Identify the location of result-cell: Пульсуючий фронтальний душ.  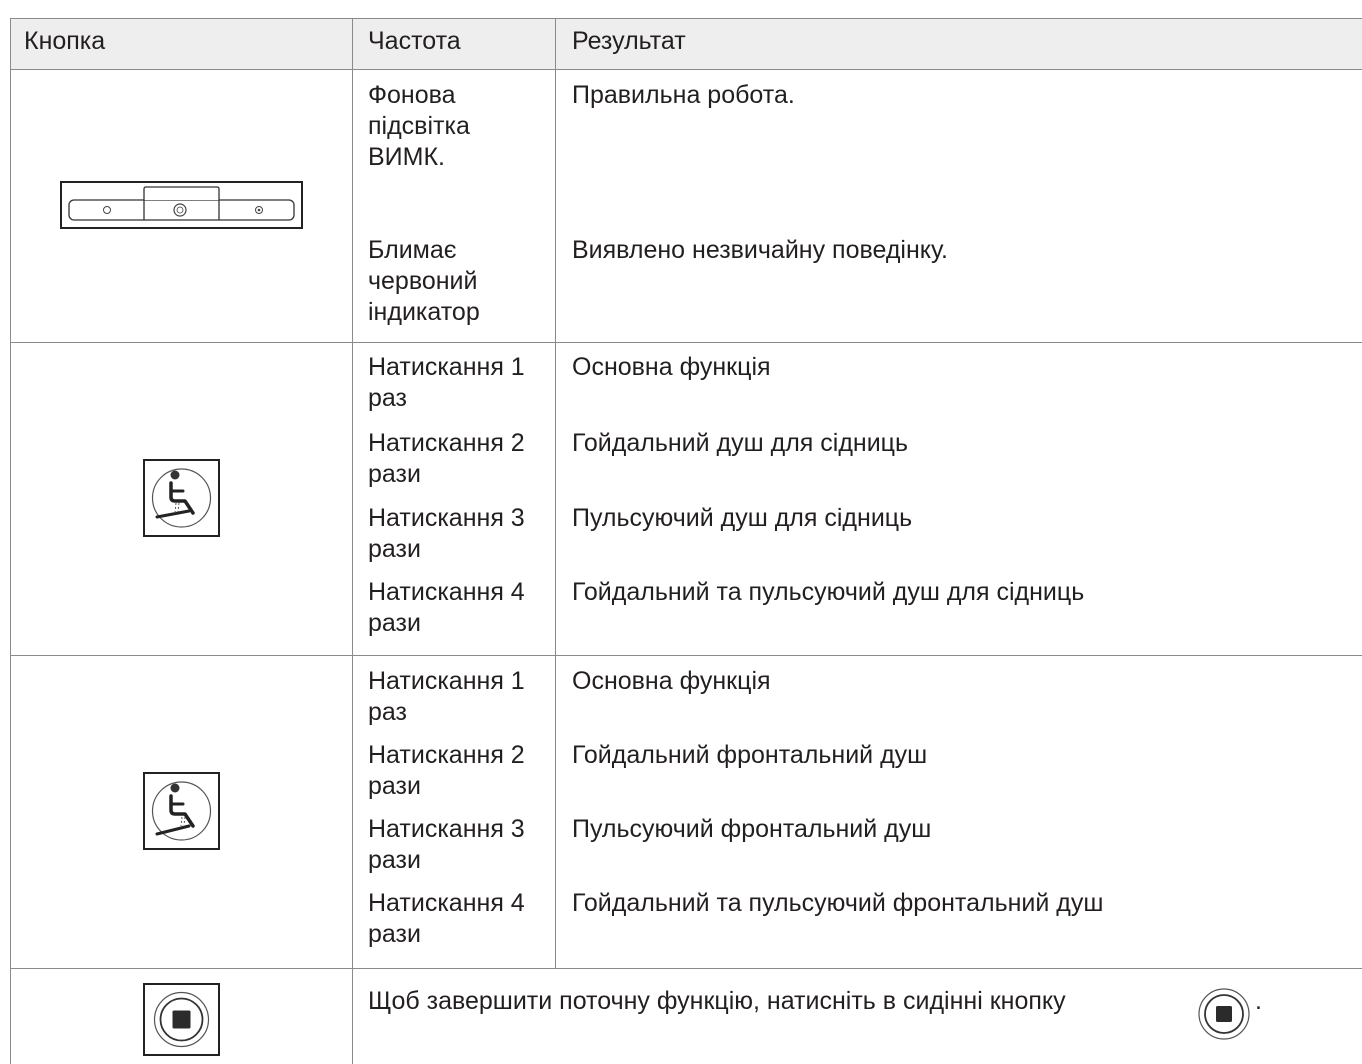
(752, 829).